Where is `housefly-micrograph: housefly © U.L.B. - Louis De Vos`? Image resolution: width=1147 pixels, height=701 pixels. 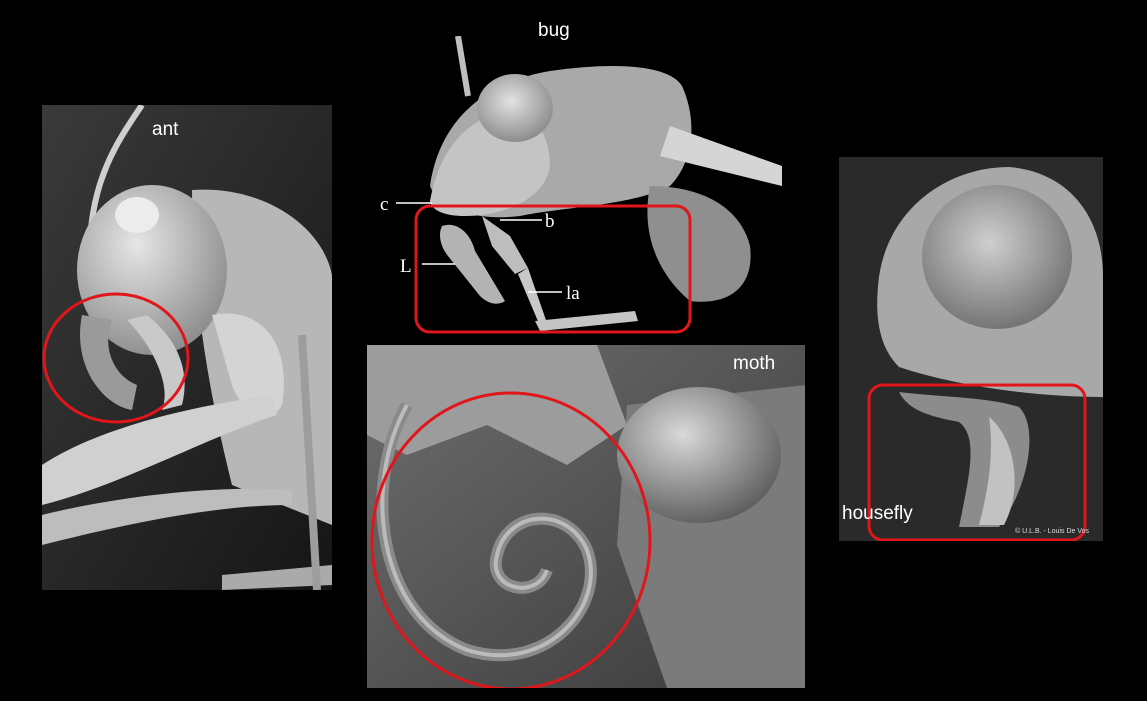
housefly-micrograph: housefly © U.L.B. - Louis De Vos is located at coordinates (971, 349).